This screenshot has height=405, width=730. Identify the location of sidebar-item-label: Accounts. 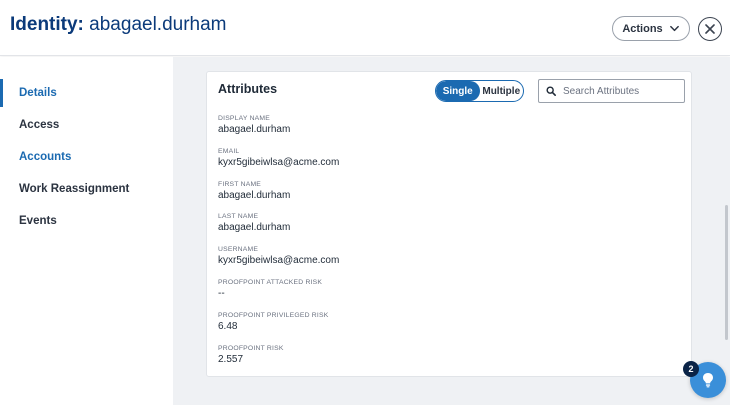
(45, 157).